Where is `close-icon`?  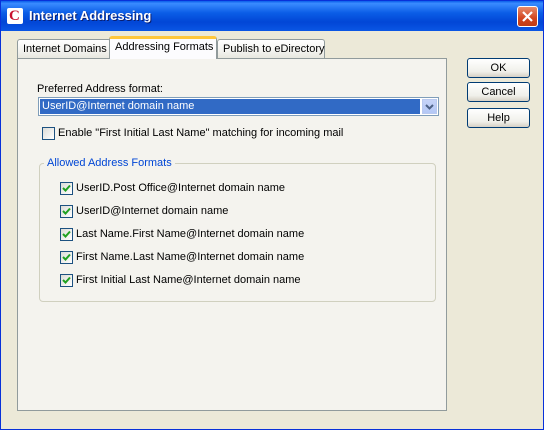 close-icon is located at coordinates (527, 16).